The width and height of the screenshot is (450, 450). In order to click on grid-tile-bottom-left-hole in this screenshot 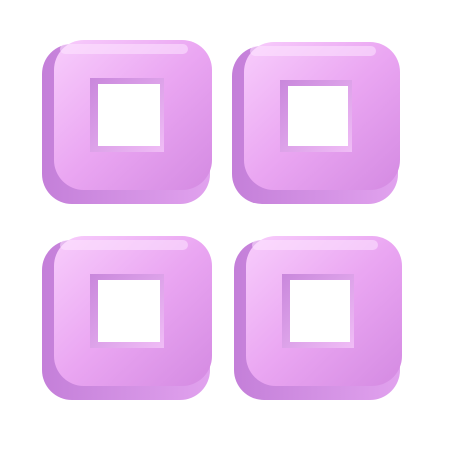, I will do `click(129, 311)`.